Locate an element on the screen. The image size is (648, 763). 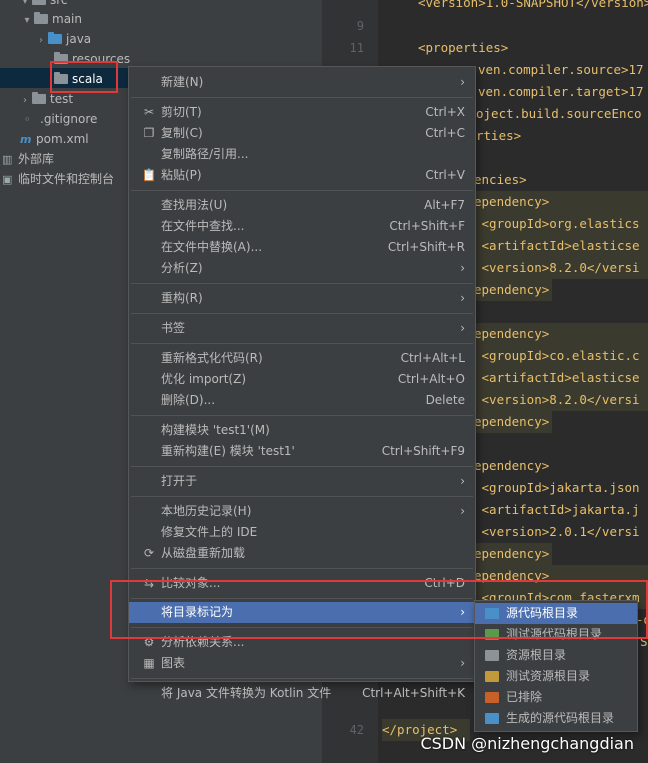
tree-item-external-libraries: ▥ 外部库 is located at coordinates (28, 159).